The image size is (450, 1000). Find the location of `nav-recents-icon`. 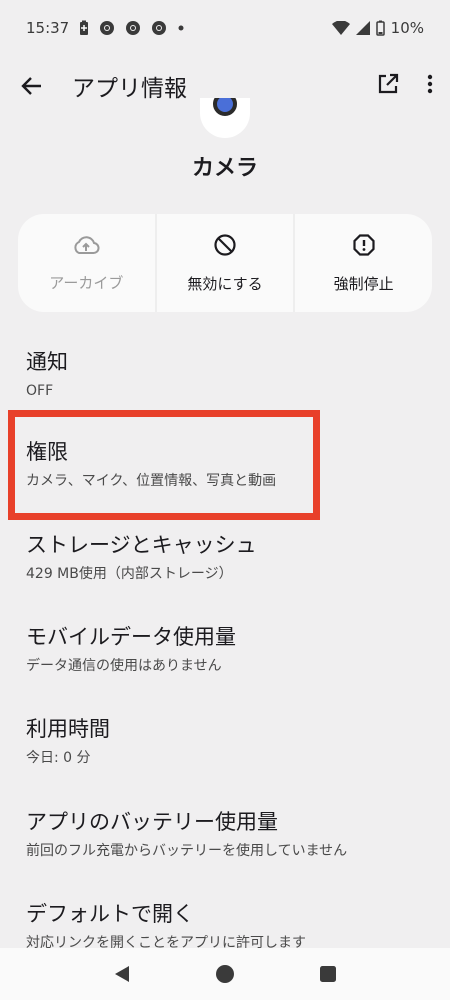

nav-recents-icon is located at coordinates (328, 974).